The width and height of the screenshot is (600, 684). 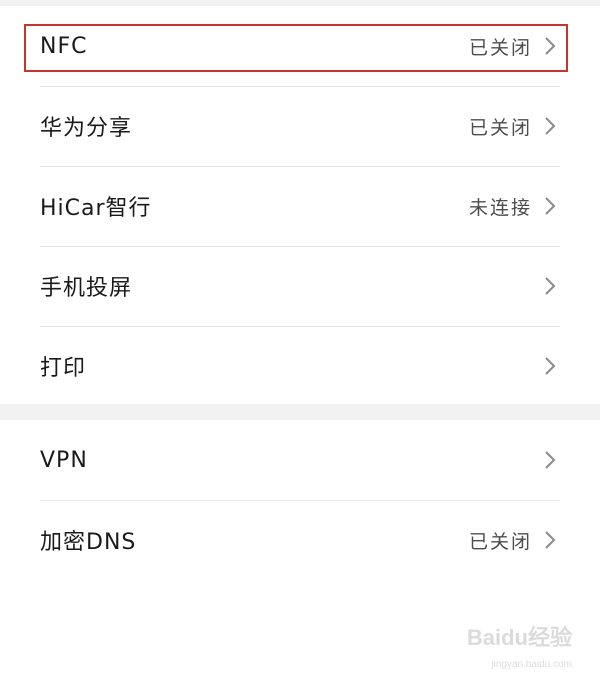 What do you see at coordinates (300, 366) in the screenshot?
I see `settings-row-print: 打印` at bounding box center [300, 366].